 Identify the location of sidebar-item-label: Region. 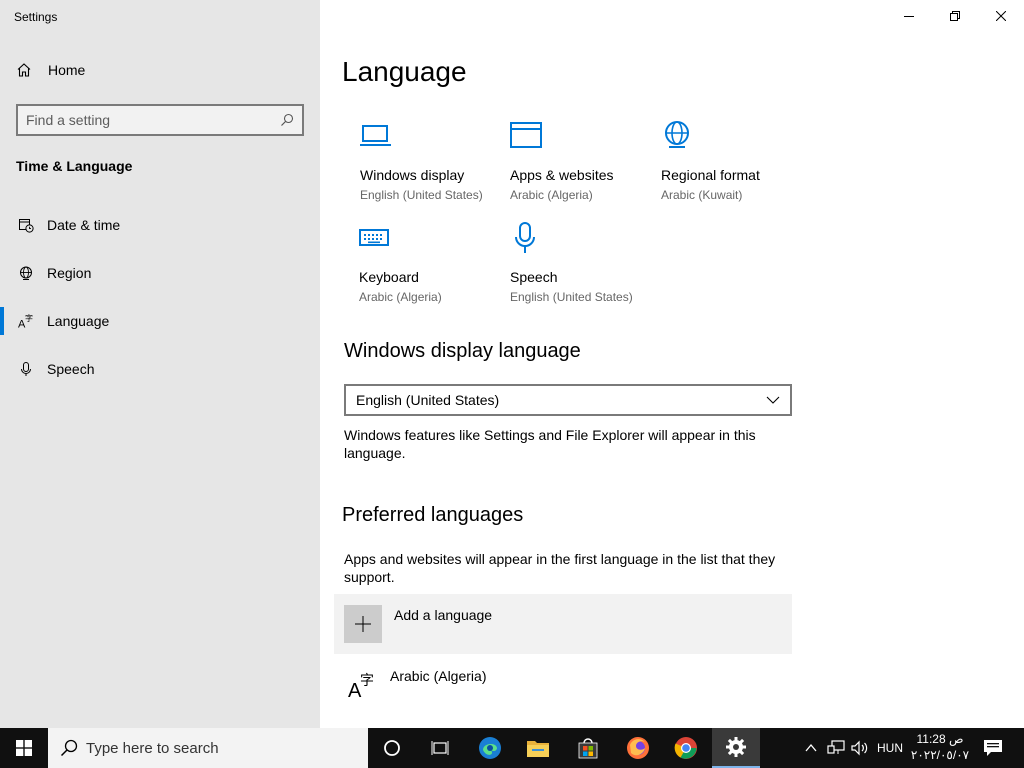
(69, 273).